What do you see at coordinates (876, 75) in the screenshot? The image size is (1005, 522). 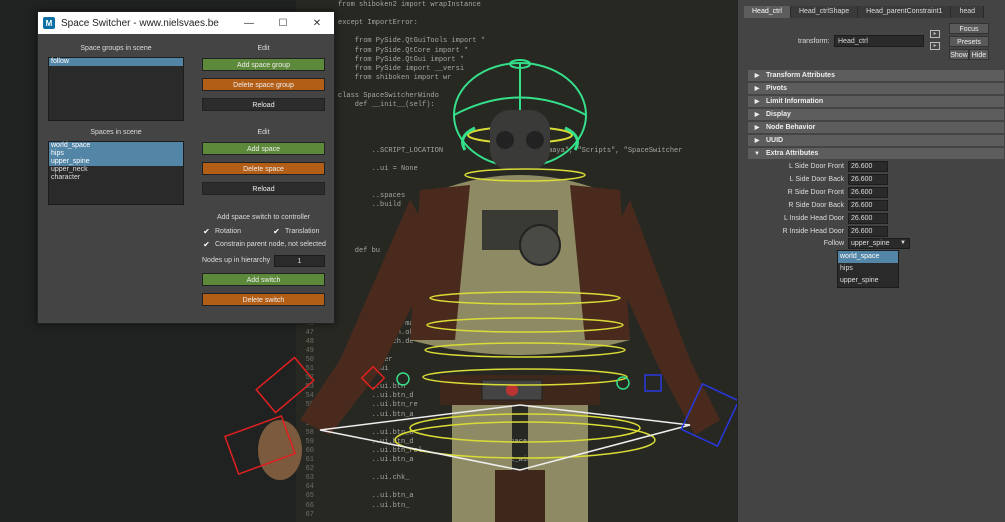 I see `section-header: ▶ Transform Attributes` at bounding box center [876, 75].